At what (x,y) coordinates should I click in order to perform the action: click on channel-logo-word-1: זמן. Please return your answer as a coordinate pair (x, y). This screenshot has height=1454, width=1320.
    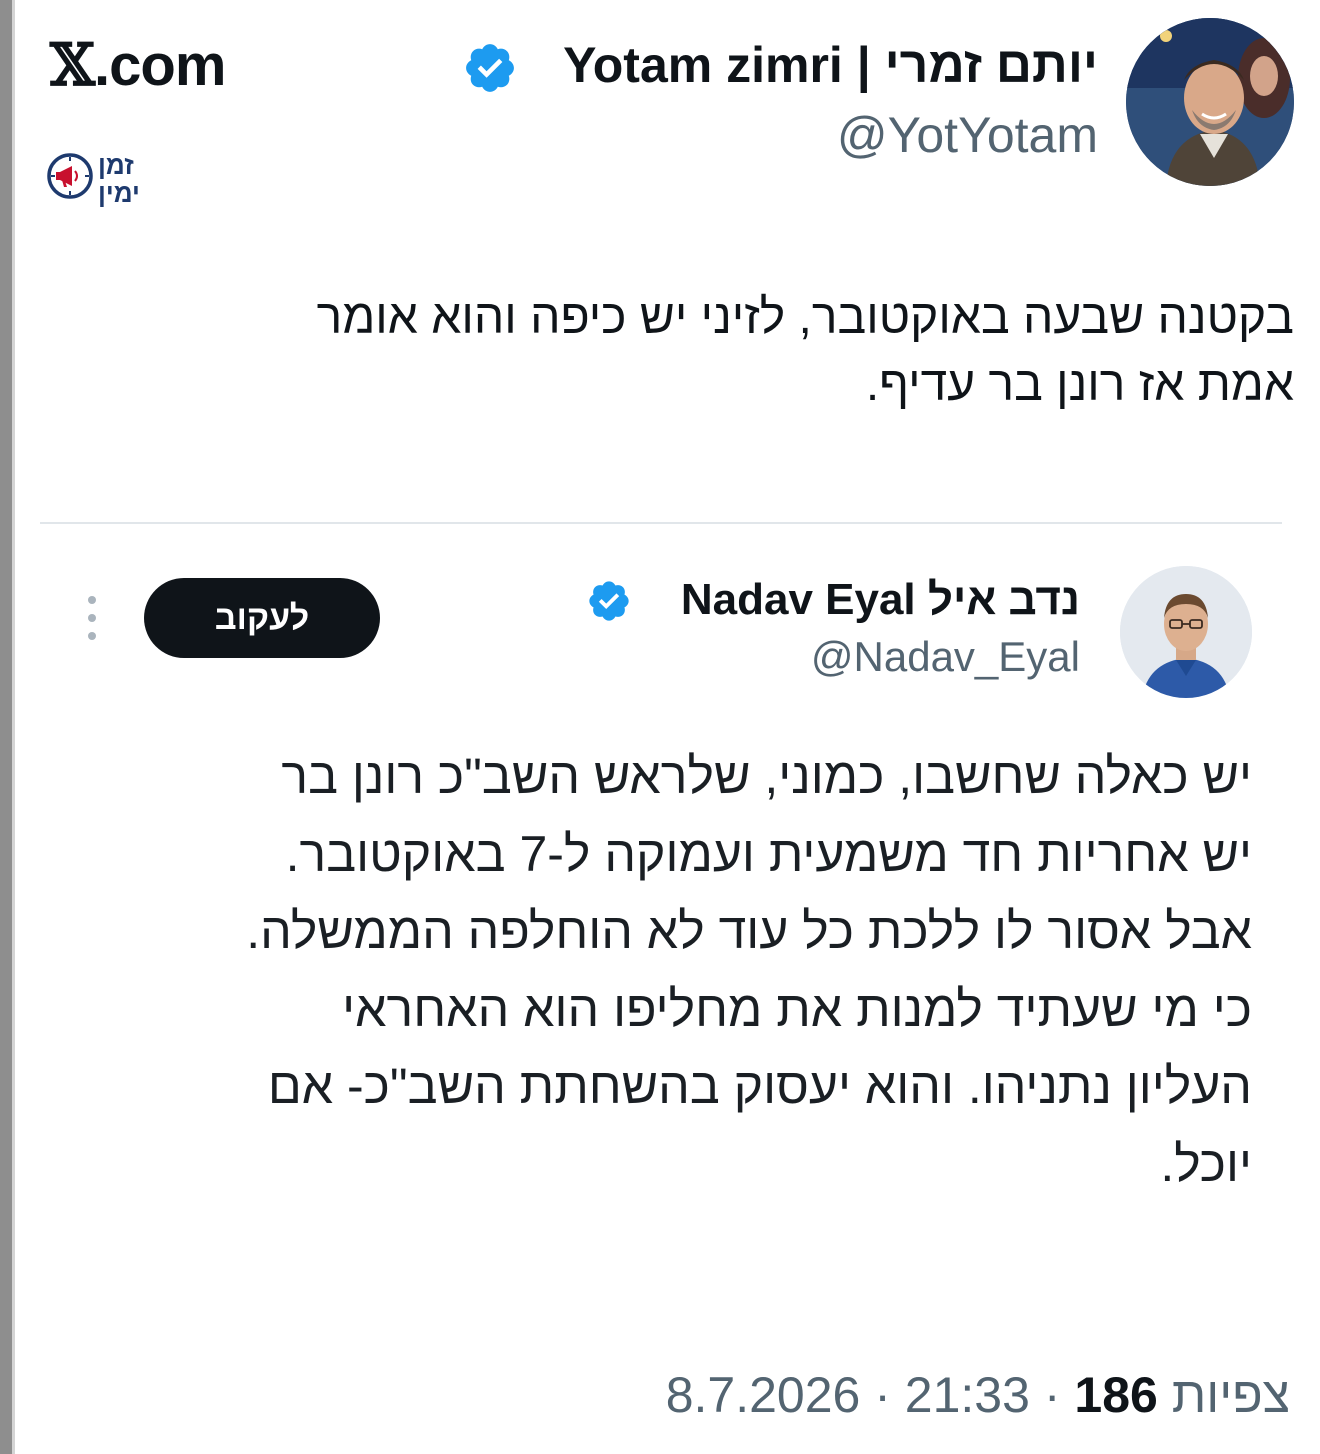
    Looking at the image, I should click on (116, 165).